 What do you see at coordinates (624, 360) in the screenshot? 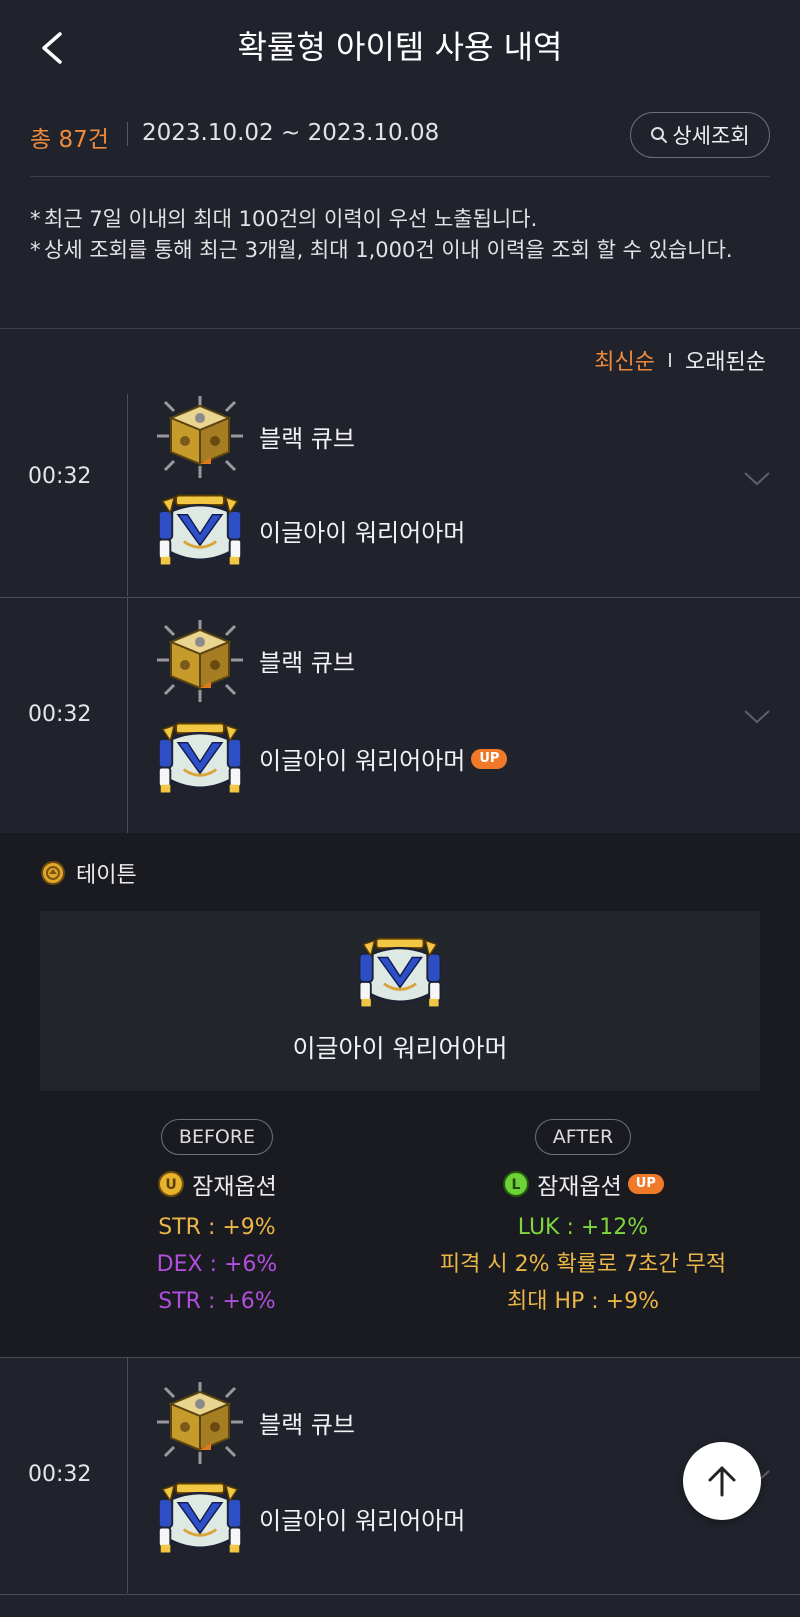
I see `sort-latest: 최신순` at bounding box center [624, 360].